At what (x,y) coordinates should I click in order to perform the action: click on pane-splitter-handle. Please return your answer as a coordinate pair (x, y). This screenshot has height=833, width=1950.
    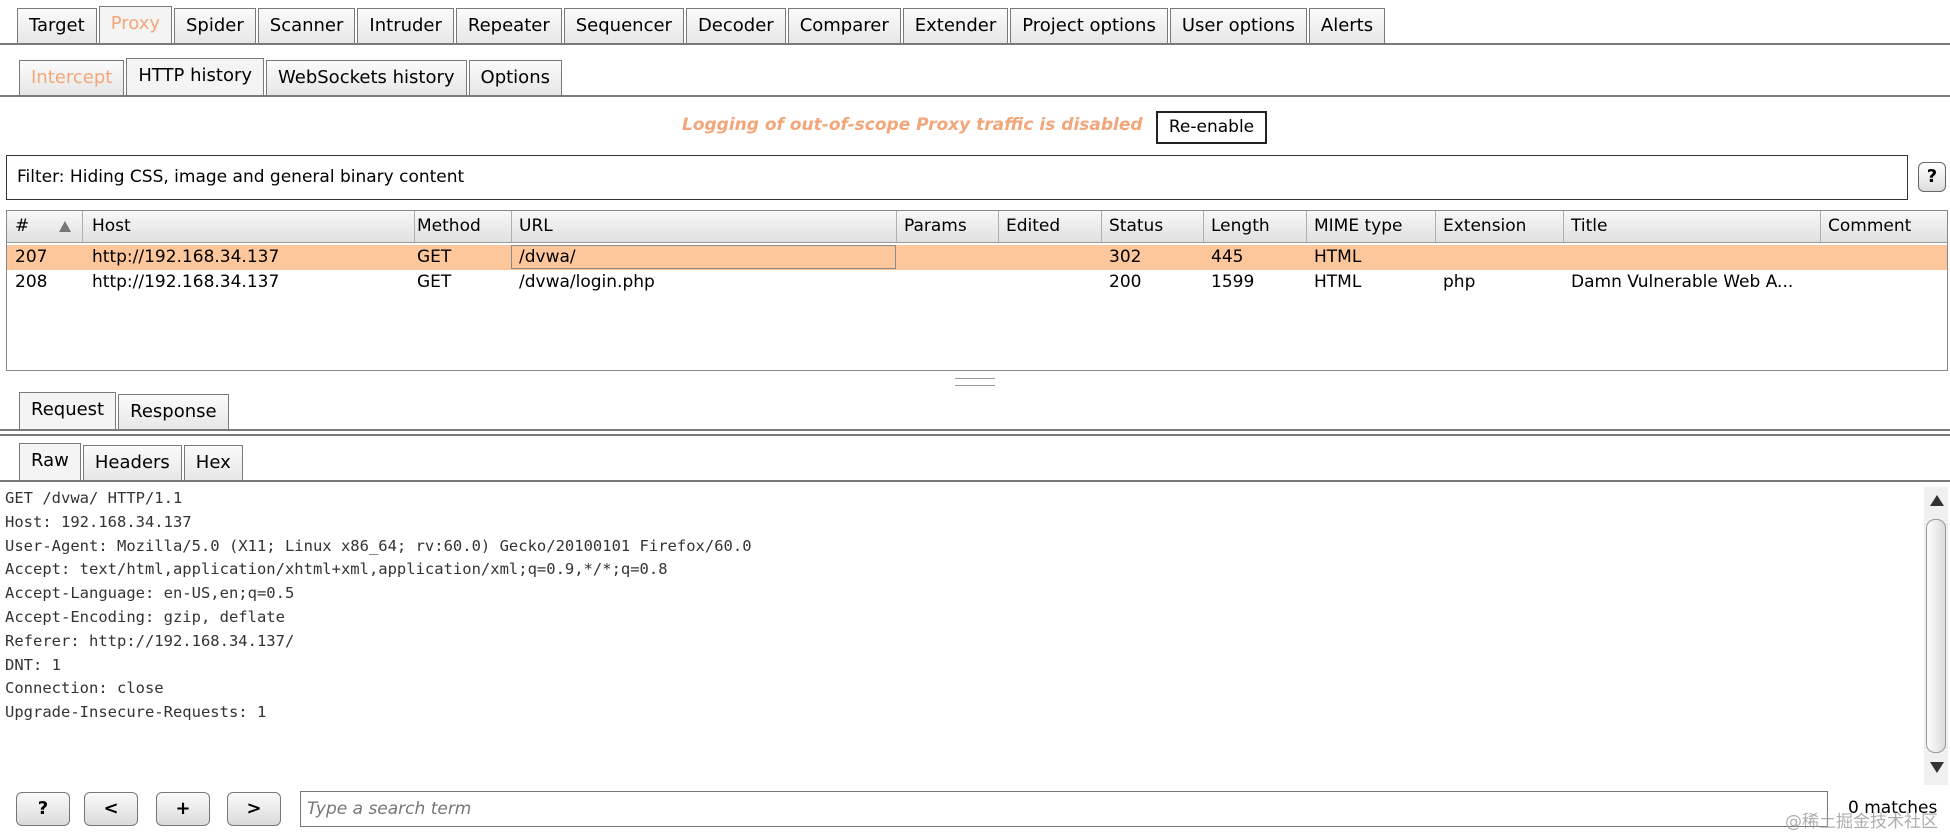
    Looking at the image, I should click on (975, 382).